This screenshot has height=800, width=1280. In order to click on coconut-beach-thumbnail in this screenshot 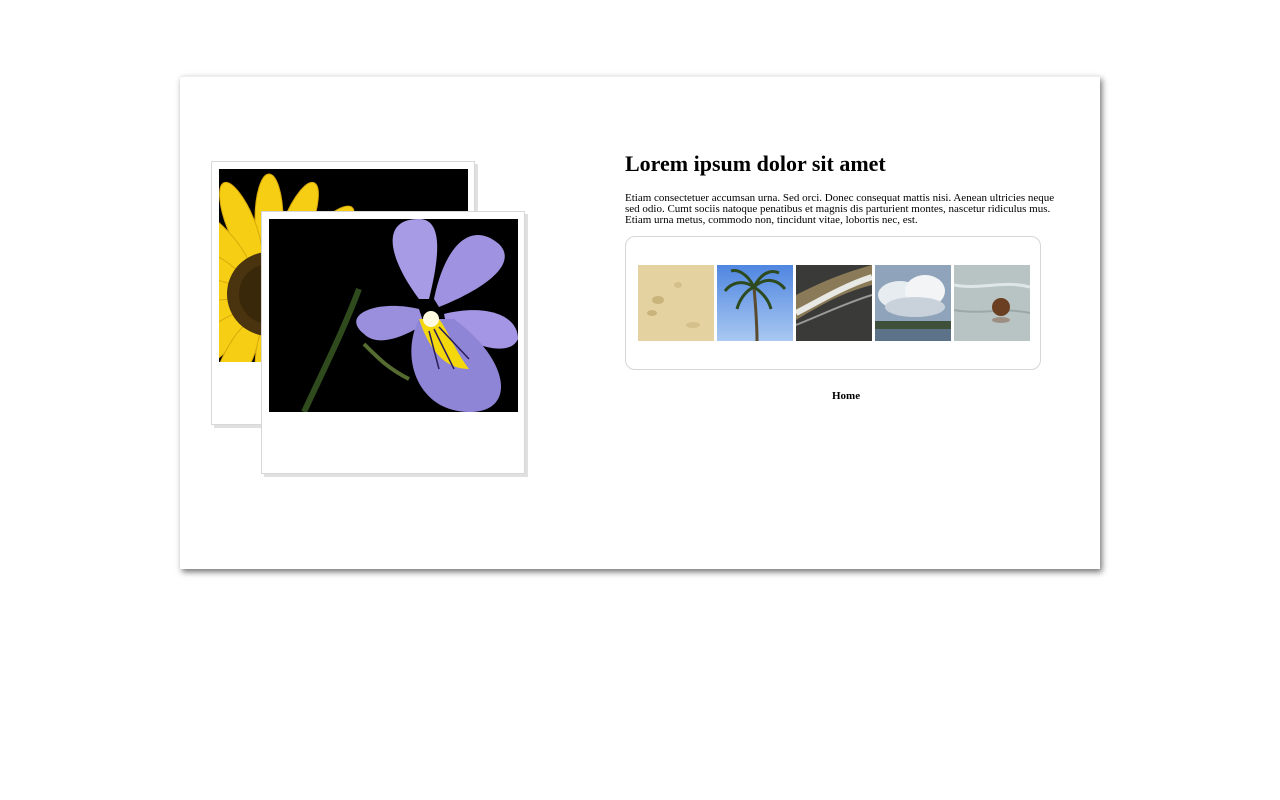, I will do `click(992, 303)`.